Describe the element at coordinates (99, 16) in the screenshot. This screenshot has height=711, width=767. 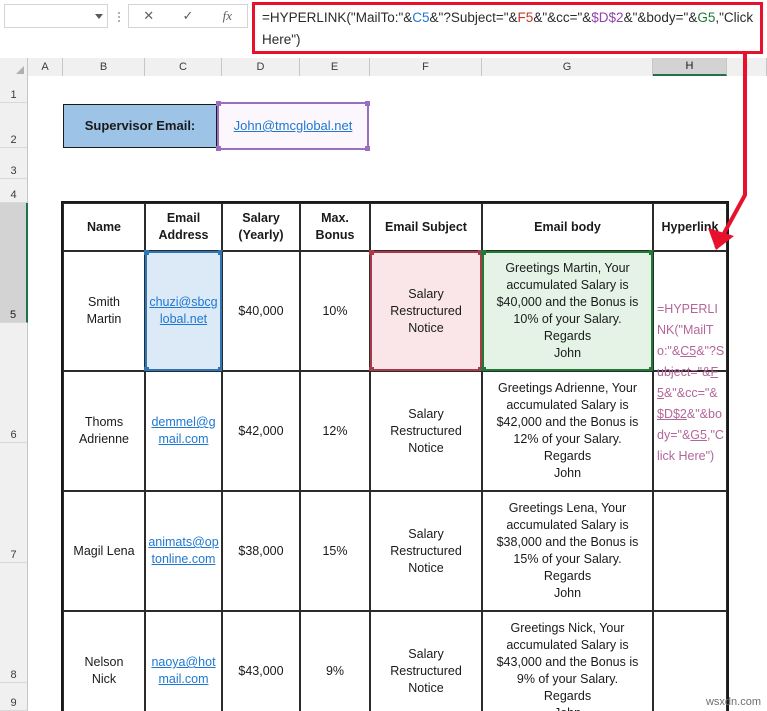
I see `chevron-down-icon` at that location.